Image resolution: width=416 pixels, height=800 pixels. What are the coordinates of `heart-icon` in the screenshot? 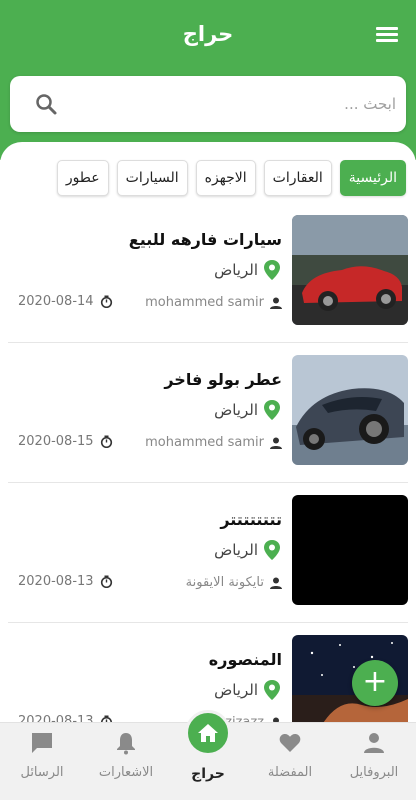 It's located at (290, 743).